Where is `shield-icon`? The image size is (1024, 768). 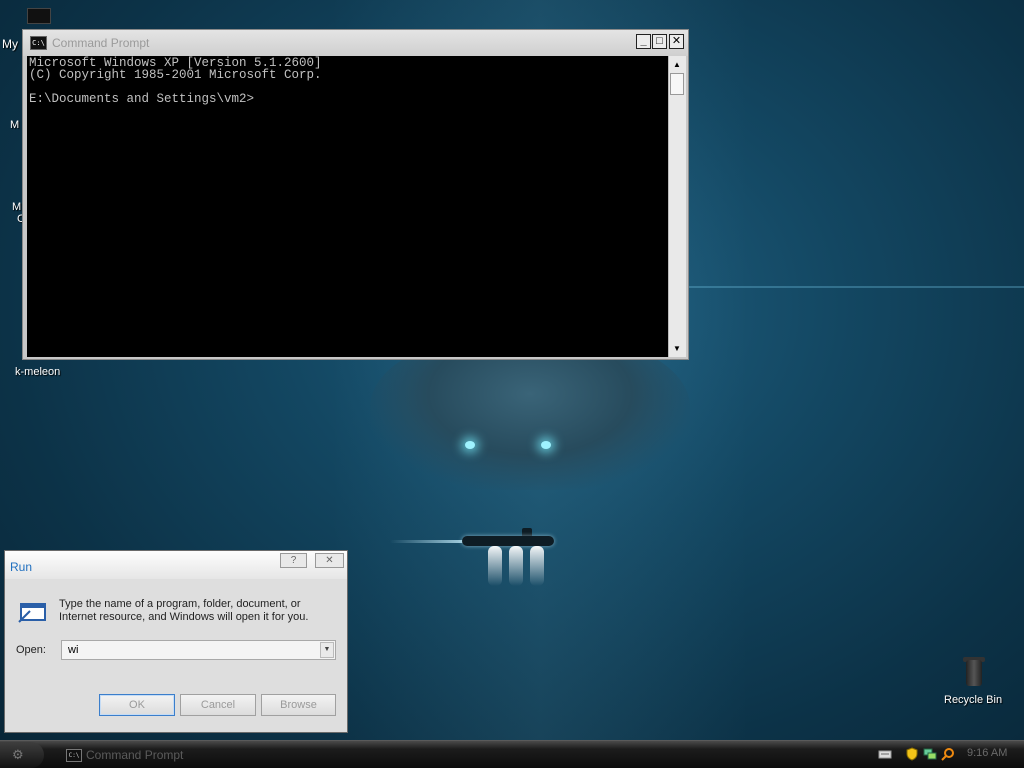
shield-icon is located at coordinates (912, 754).